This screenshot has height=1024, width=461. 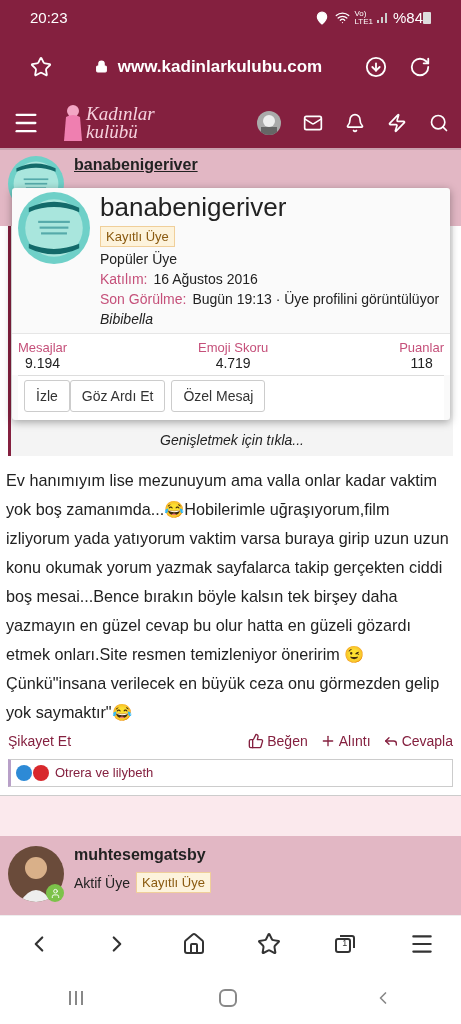 What do you see at coordinates (397, 123) in the screenshot?
I see `lightning-icon` at bounding box center [397, 123].